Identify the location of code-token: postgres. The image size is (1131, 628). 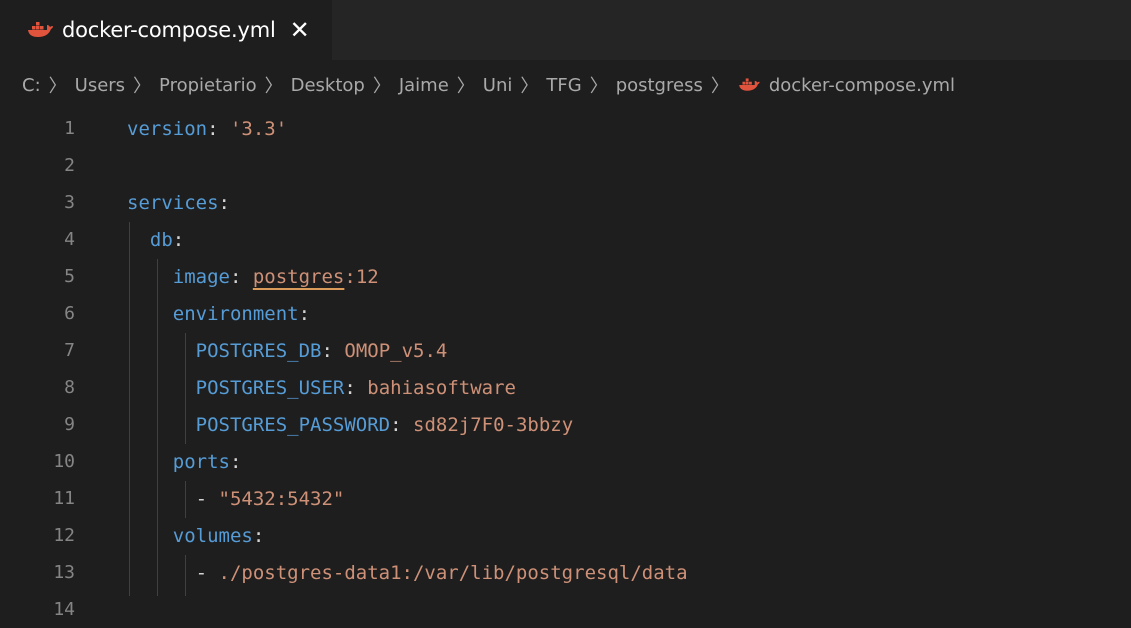
(298, 276).